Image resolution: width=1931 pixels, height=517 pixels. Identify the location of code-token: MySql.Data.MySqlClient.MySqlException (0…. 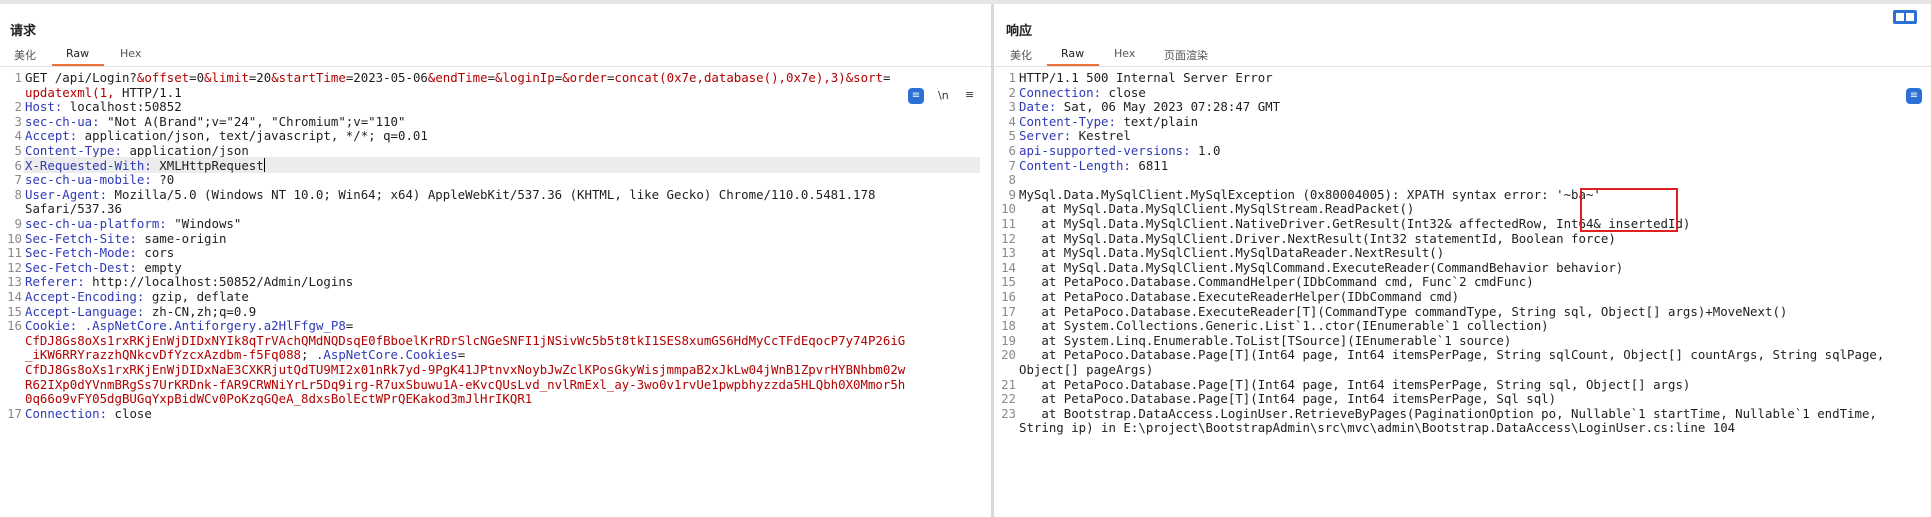
(1310, 194).